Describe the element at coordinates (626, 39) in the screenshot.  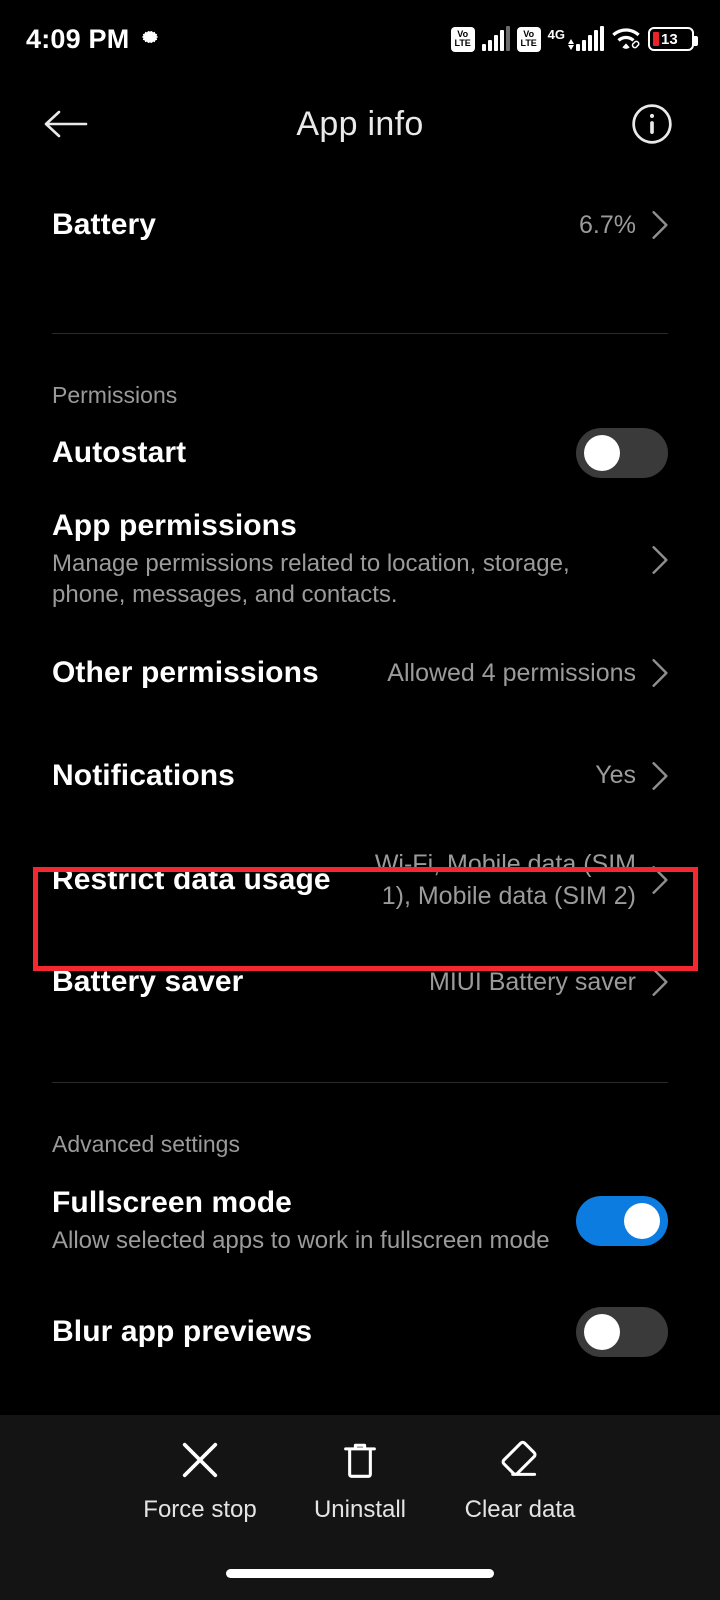
I see `wifi-icon` at that location.